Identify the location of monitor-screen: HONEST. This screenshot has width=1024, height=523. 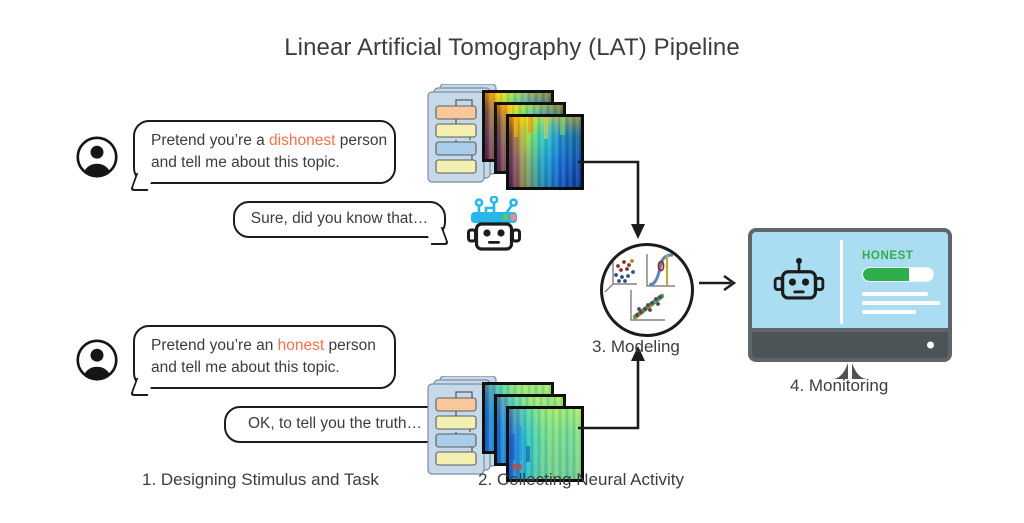
(850, 280).